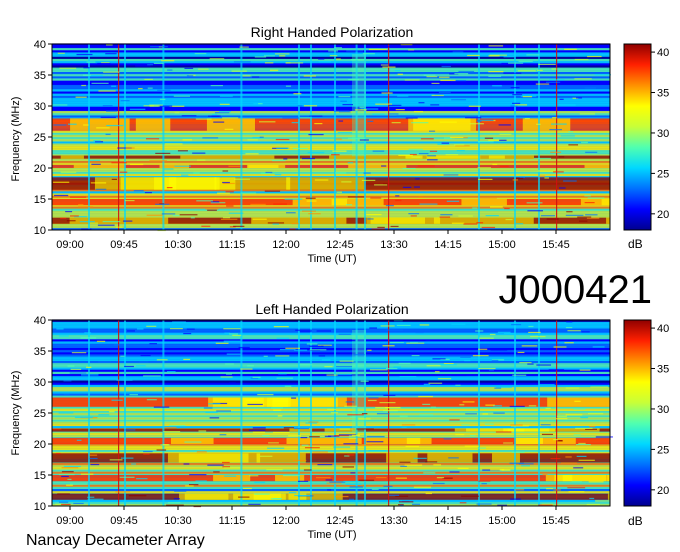 This screenshot has width=680, height=552. Describe the element at coordinates (119, 413) in the screenshot. I see `red-marker-line` at that location.